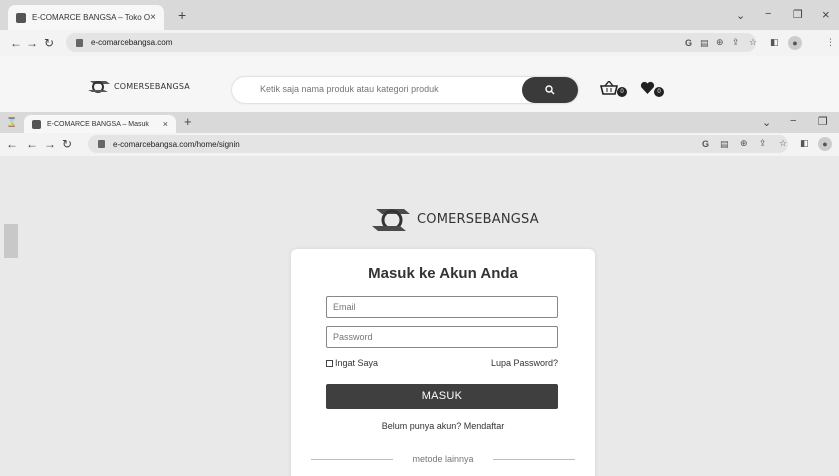 The width and height of the screenshot is (839, 476). Describe the element at coordinates (50, 144) in the screenshot. I see `front-forward-arrow-icon: →` at that location.